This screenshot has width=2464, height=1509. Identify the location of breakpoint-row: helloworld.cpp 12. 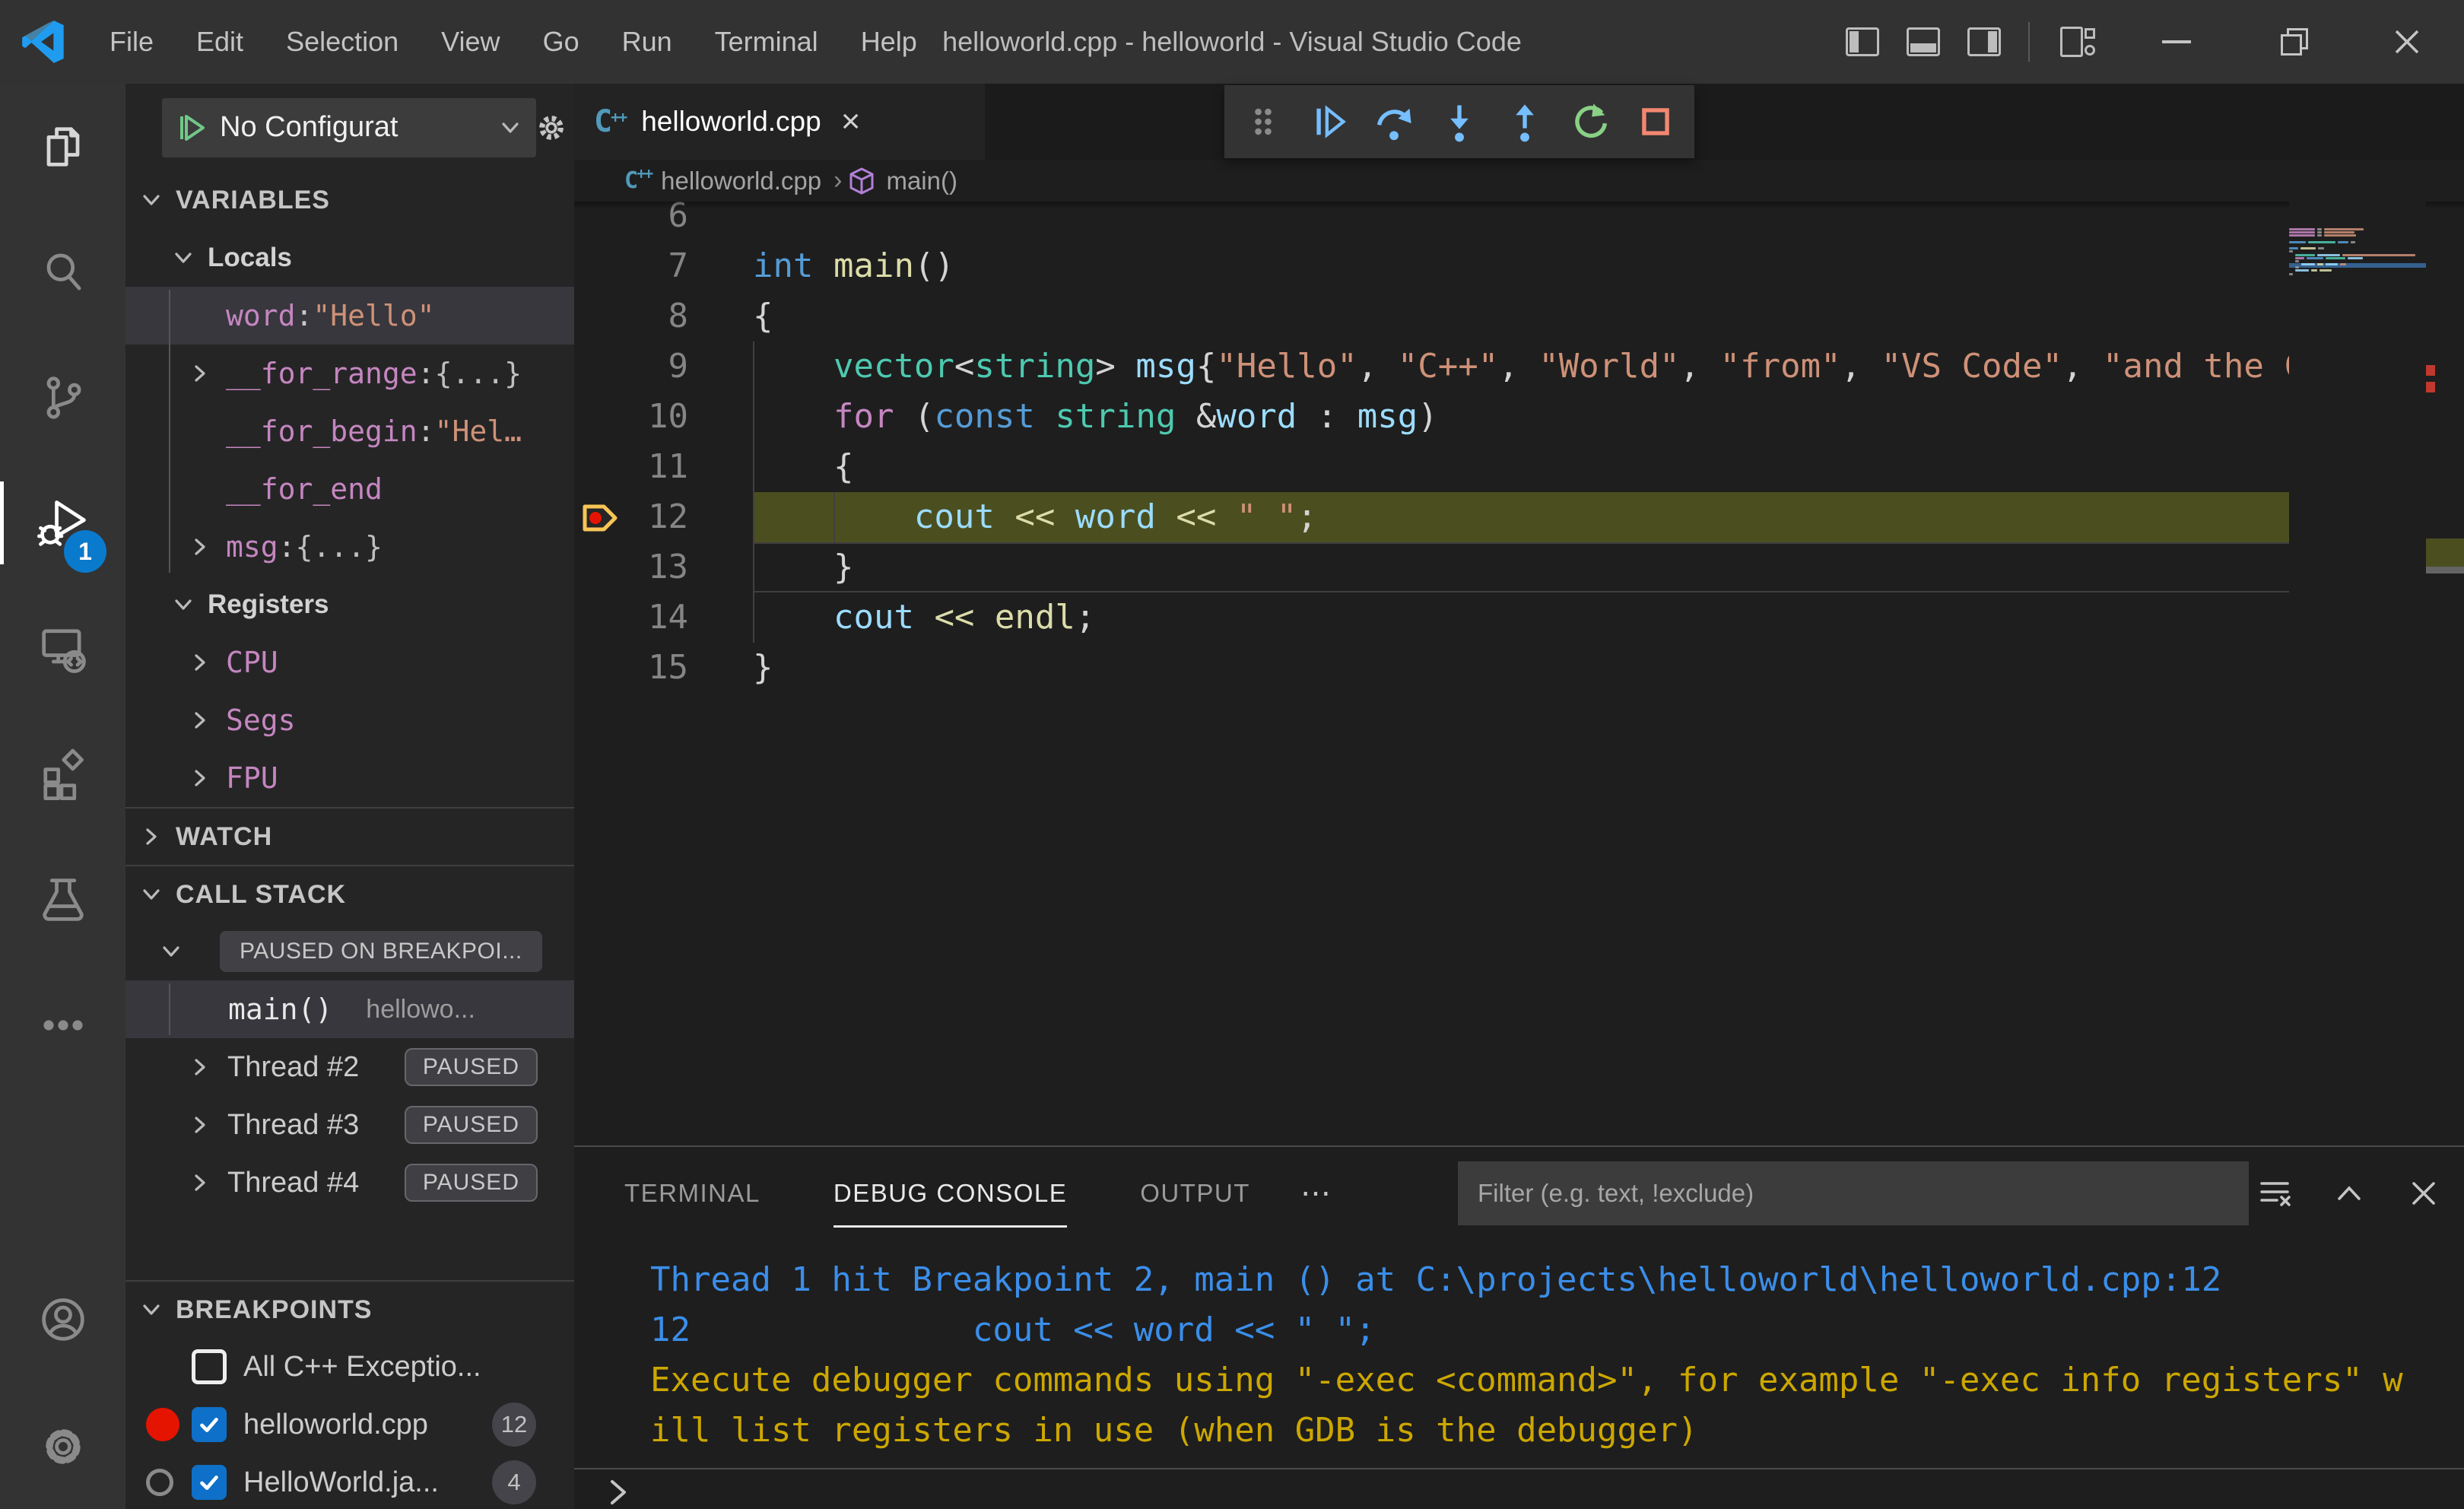
(349, 1424).